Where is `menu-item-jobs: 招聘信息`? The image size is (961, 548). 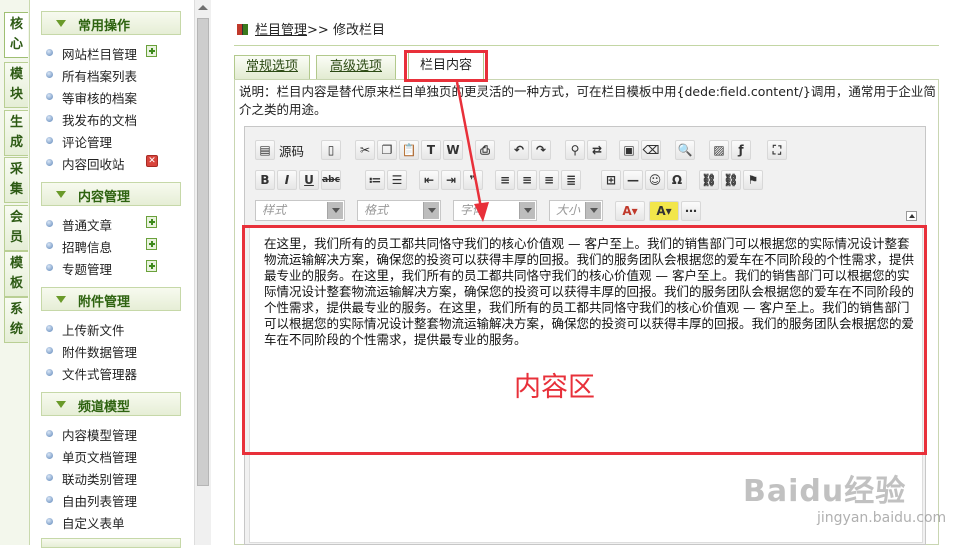 menu-item-jobs: 招聘信息 is located at coordinates (116, 246).